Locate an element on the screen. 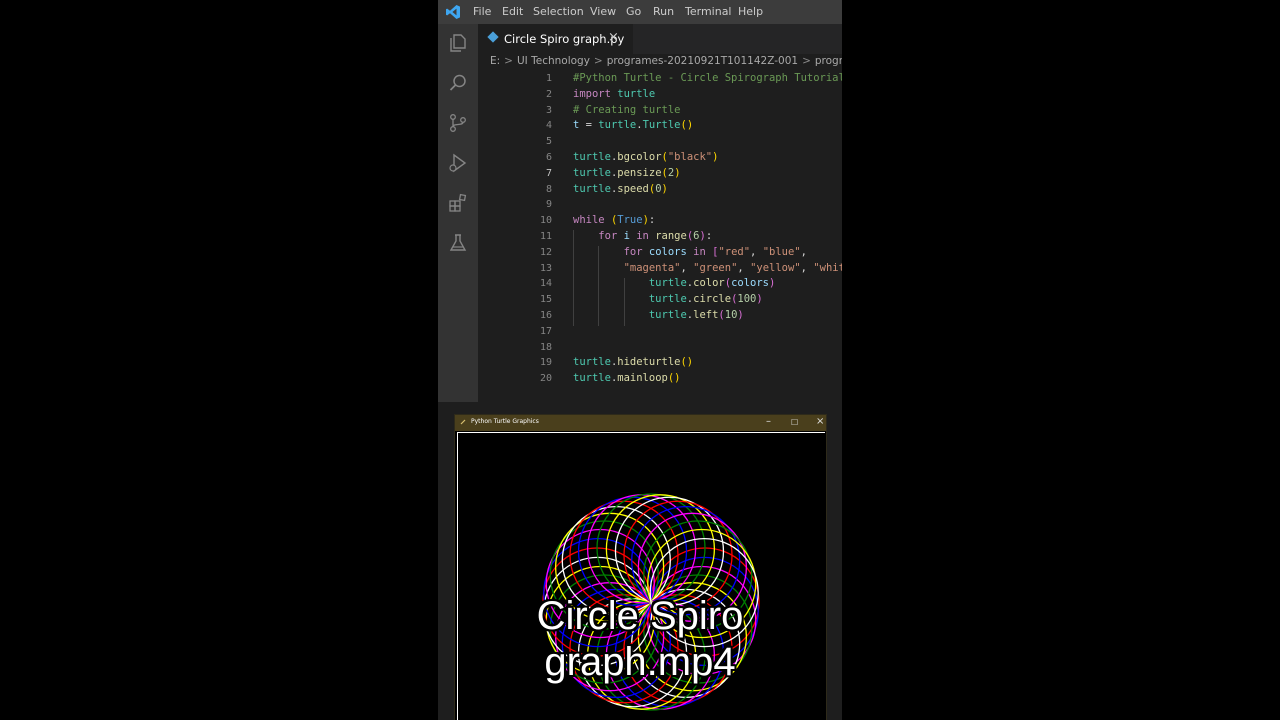 This screenshot has width=1280, height=720. testing-icon is located at coordinates (458, 243).